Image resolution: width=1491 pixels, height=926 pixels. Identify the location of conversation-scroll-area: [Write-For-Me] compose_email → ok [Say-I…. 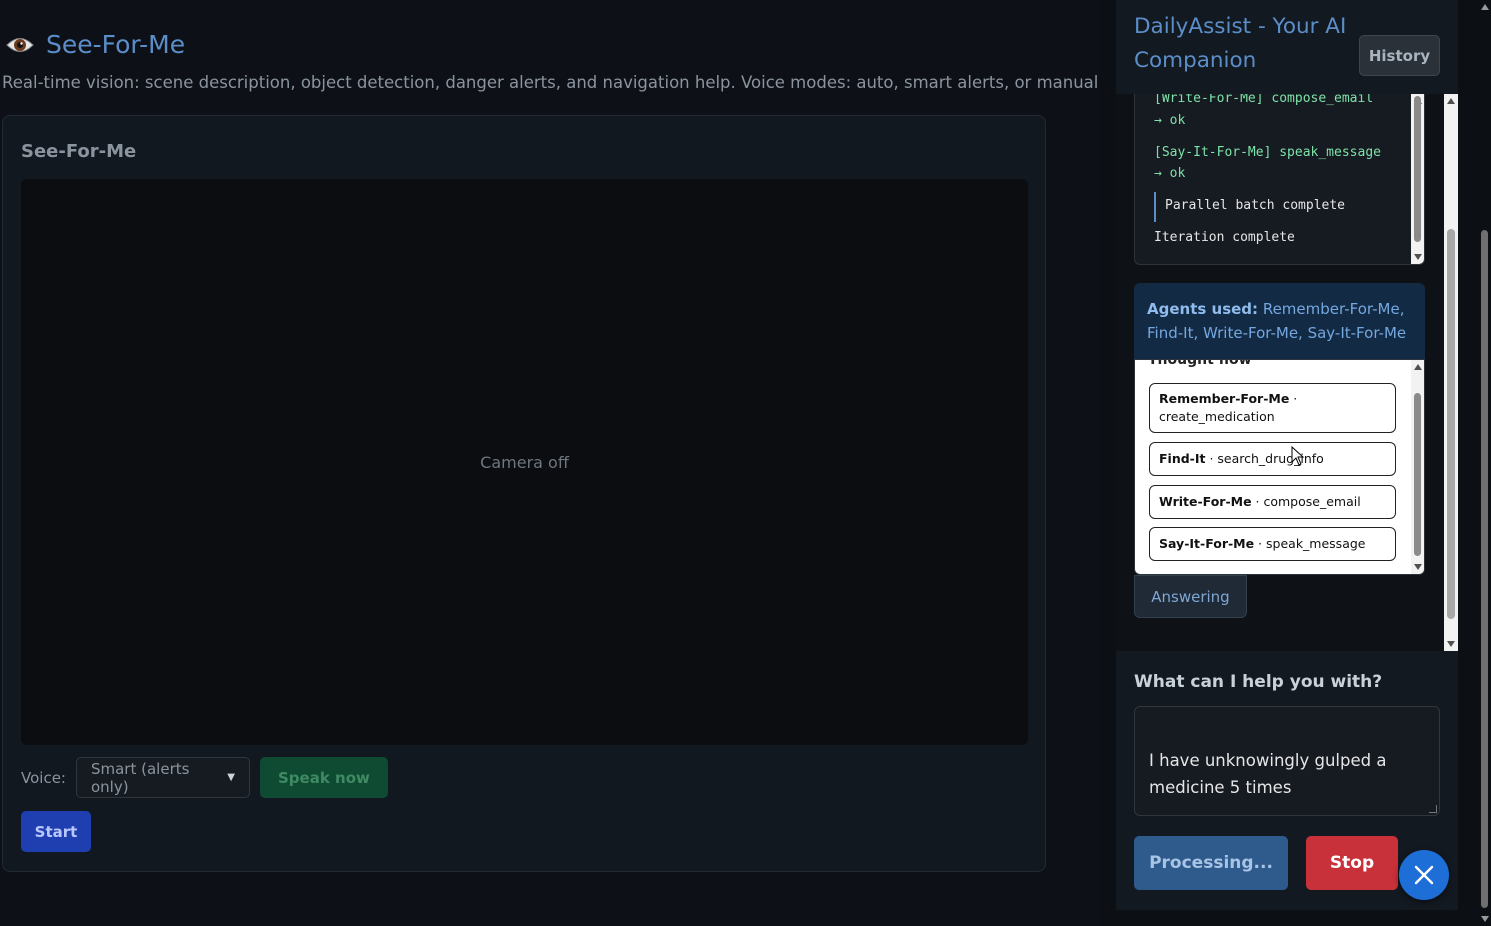
(1287, 372).